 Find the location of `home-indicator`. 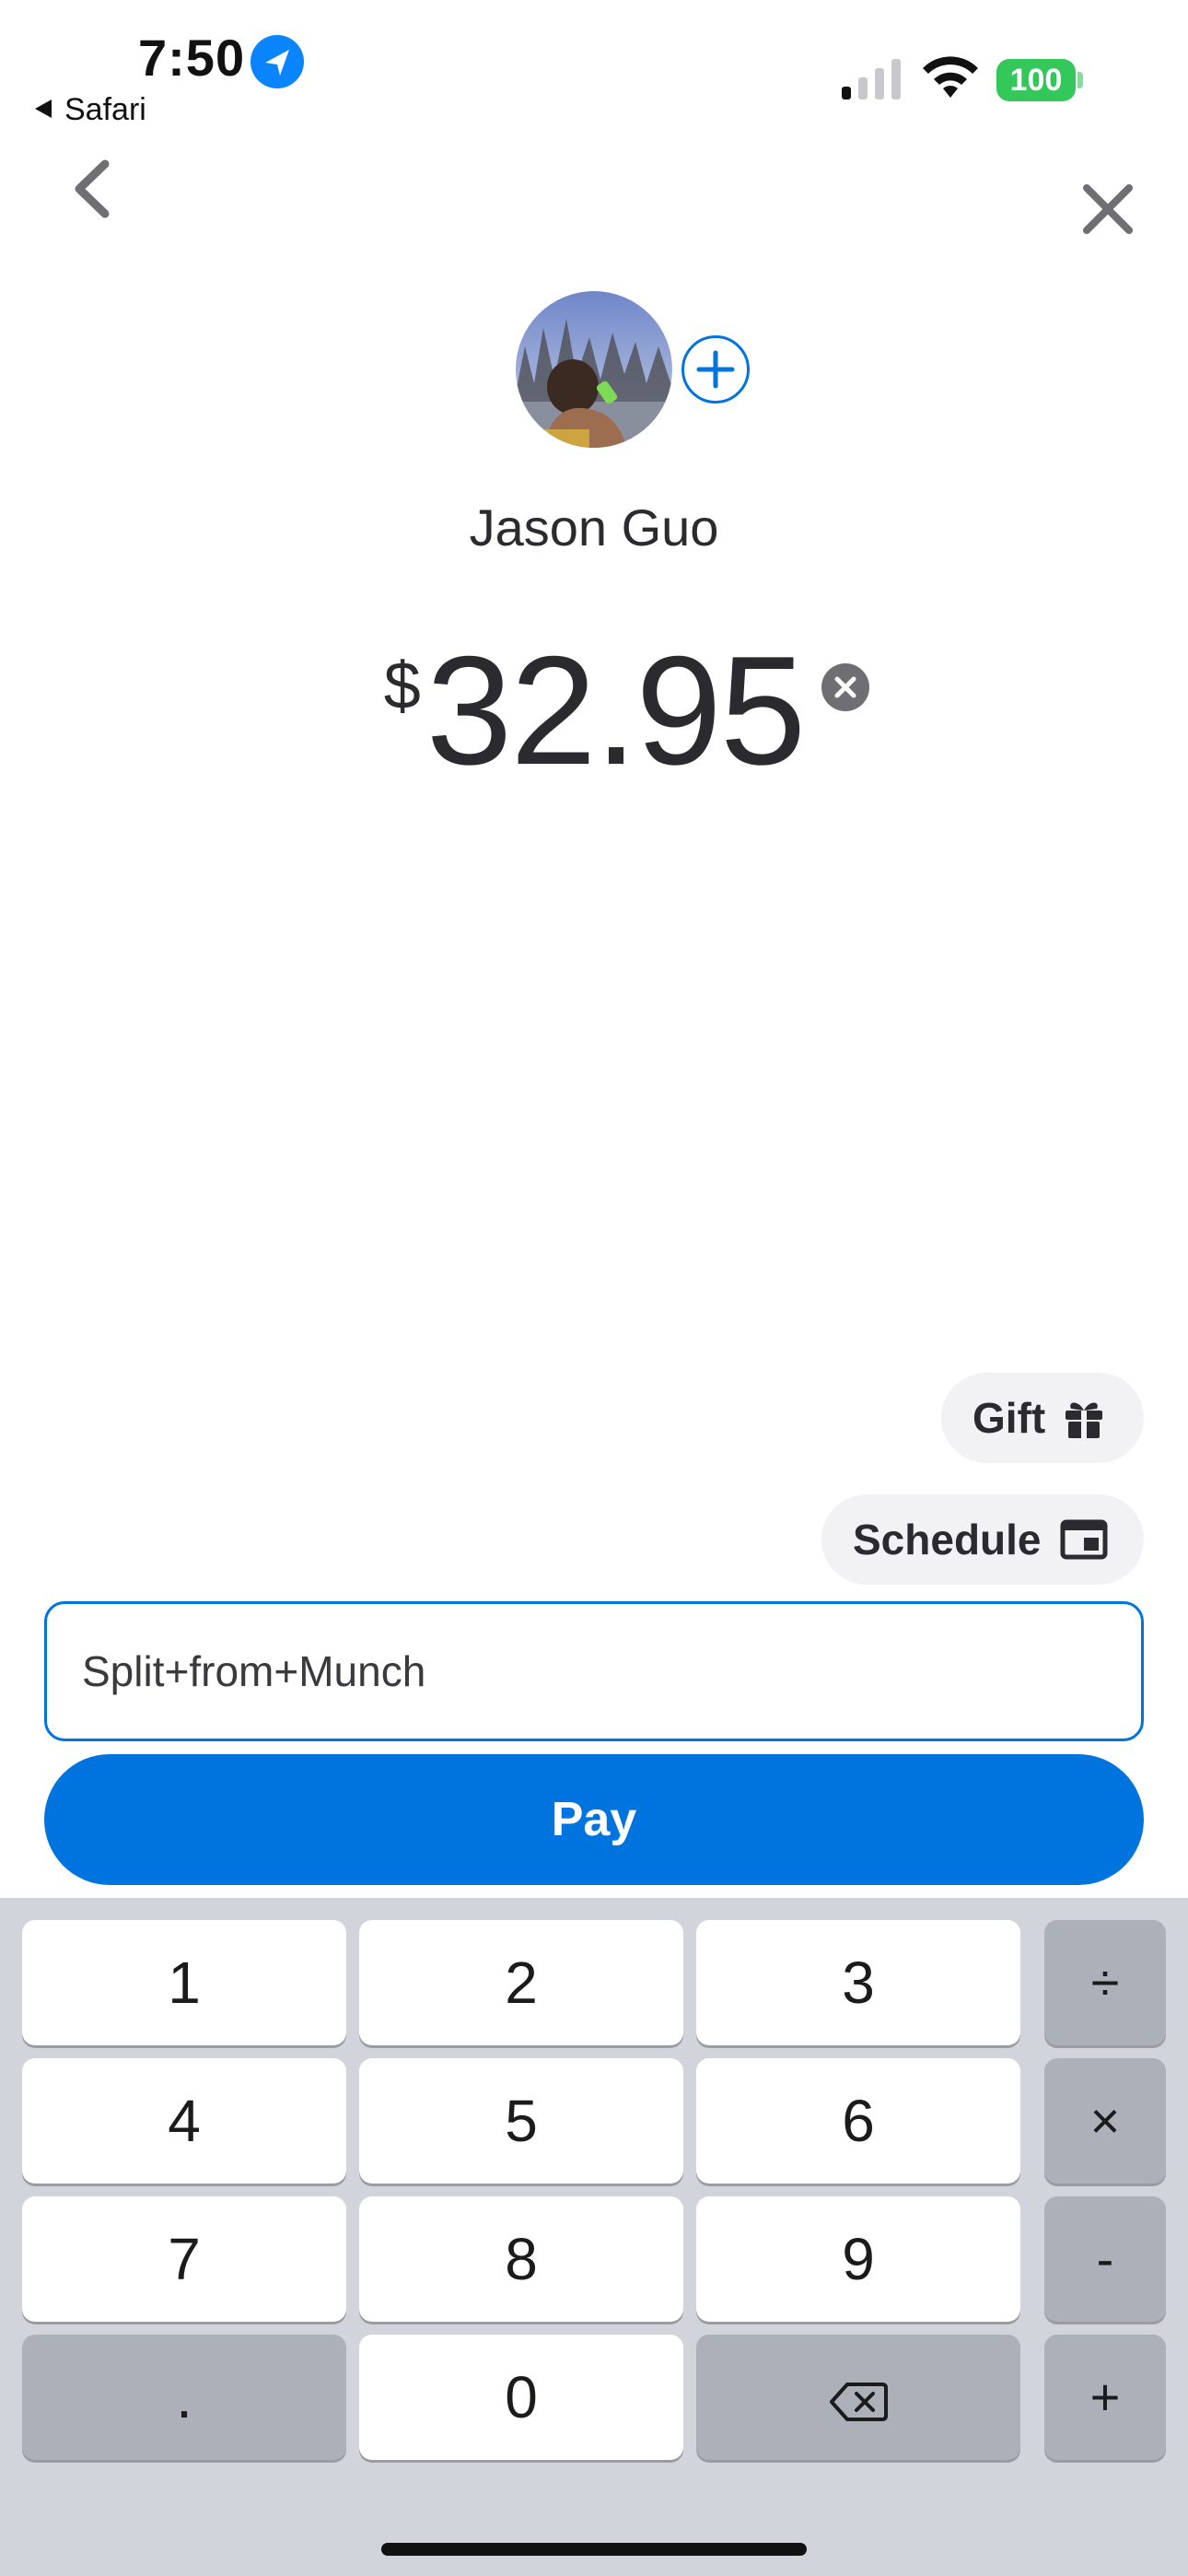

home-indicator is located at coordinates (594, 2549).